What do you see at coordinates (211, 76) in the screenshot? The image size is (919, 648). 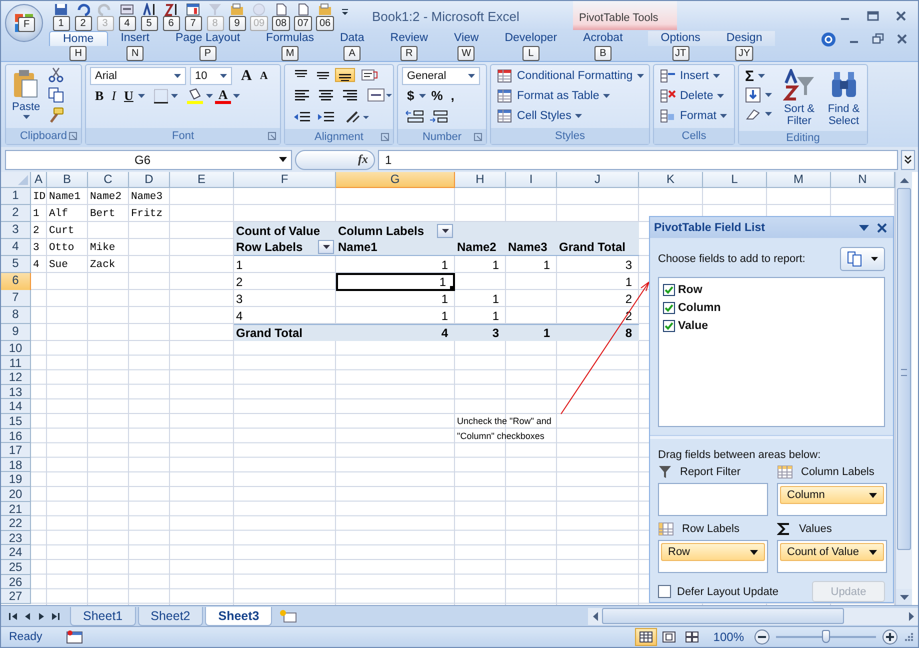 I see `font-size-field: 10` at bounding box center [211, 76].